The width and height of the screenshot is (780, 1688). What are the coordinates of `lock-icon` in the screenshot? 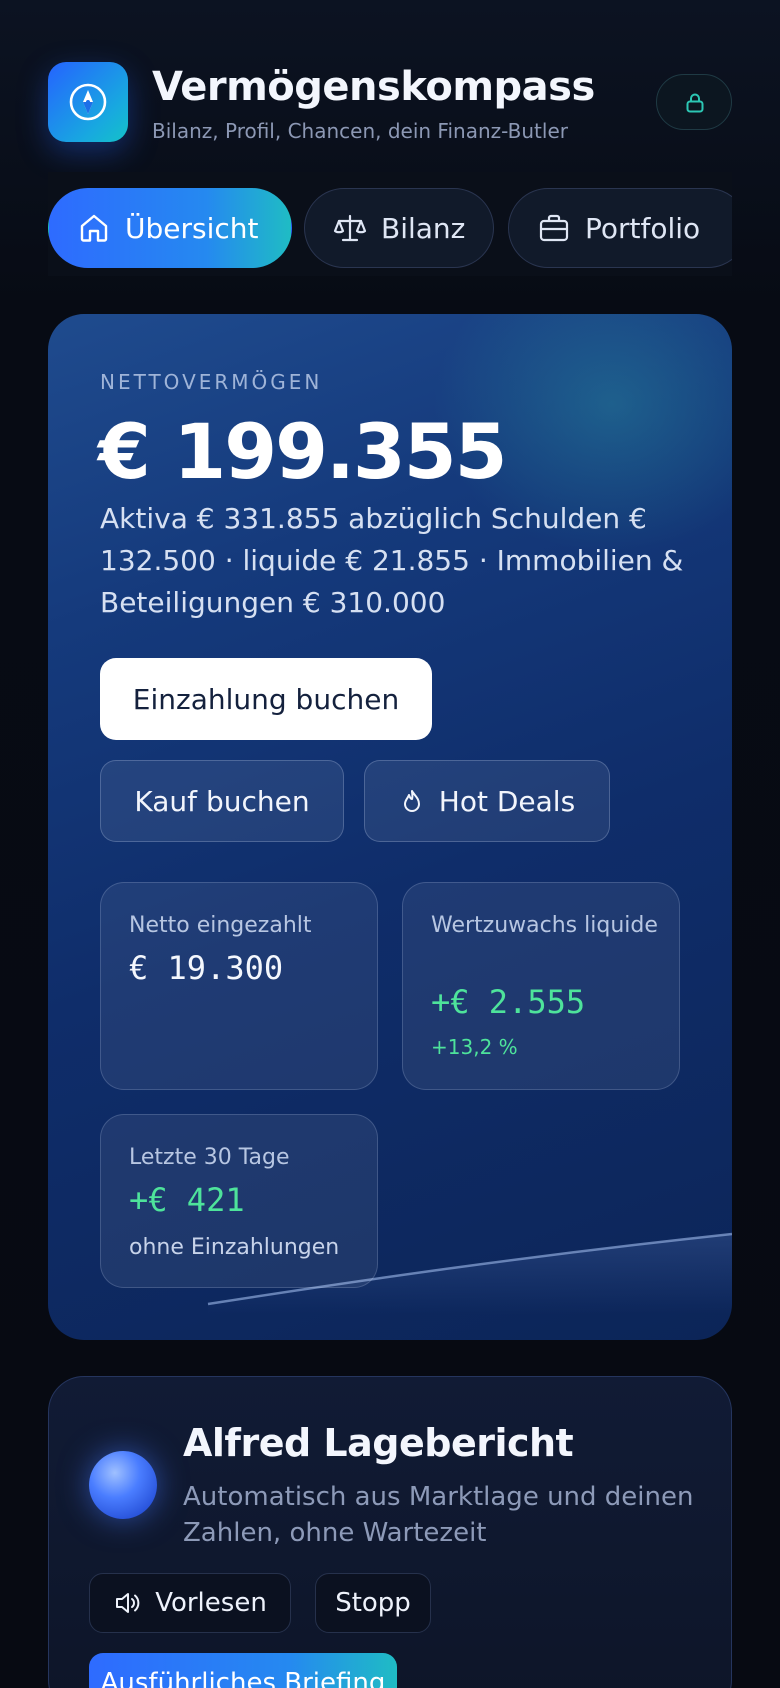 It's located at (695, 103).